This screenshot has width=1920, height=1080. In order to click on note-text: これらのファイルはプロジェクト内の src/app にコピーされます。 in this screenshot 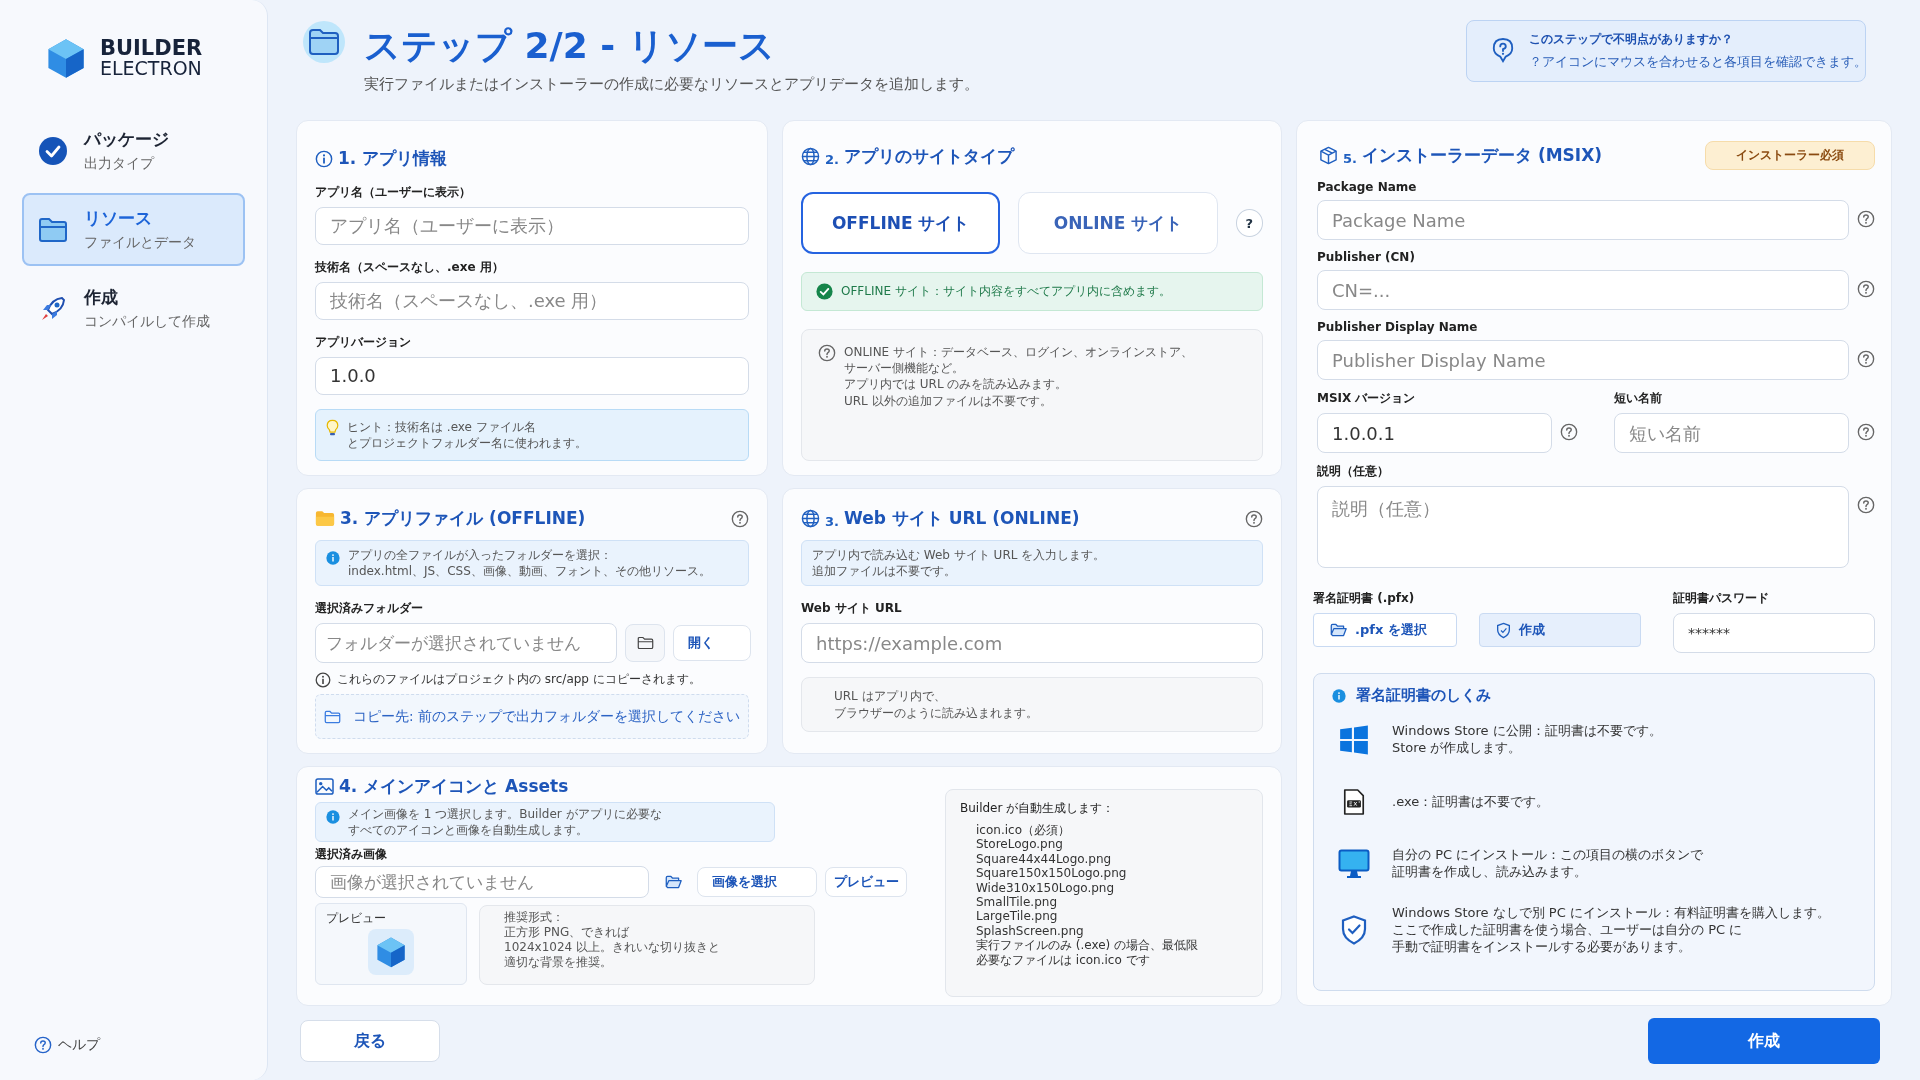, I will do `click(519, 680)`.